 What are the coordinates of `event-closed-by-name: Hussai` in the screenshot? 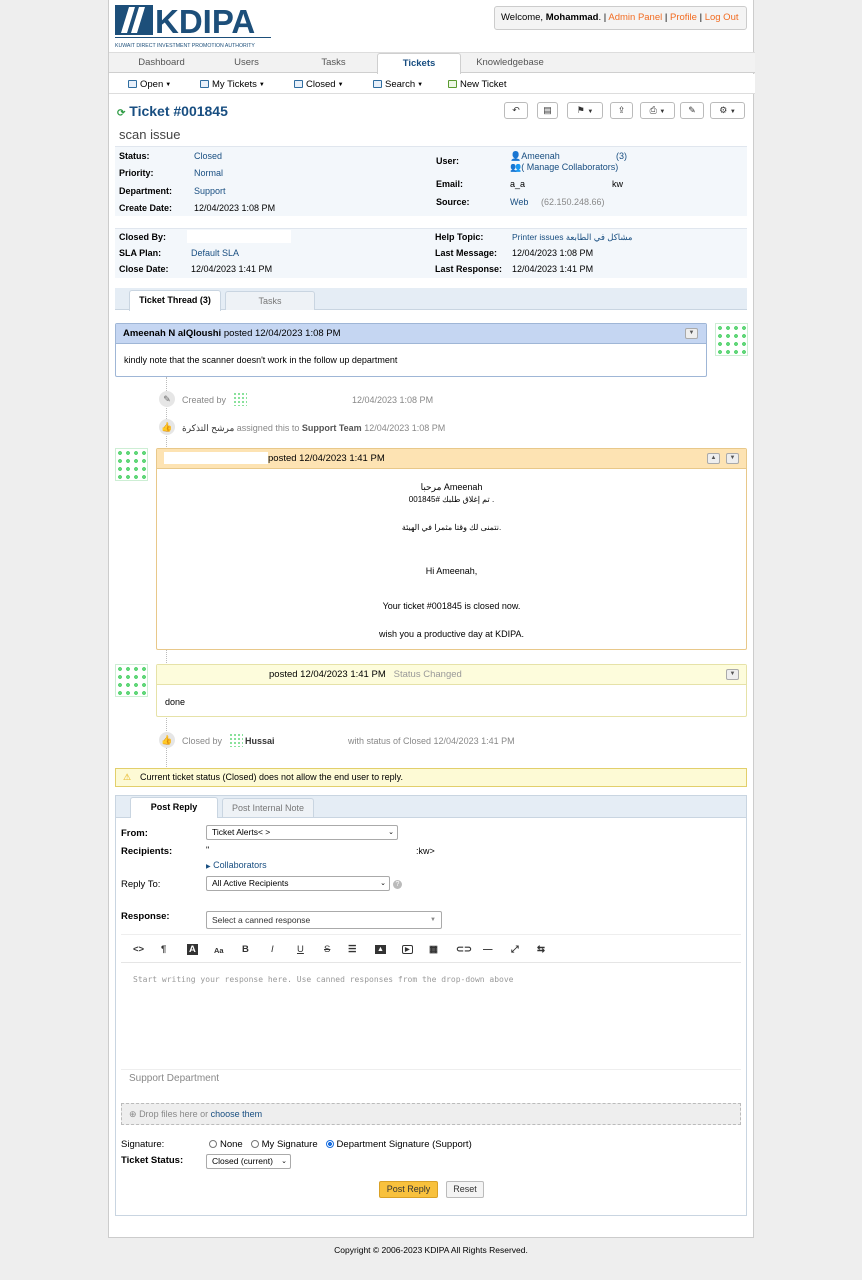 It's located at (260, 741).